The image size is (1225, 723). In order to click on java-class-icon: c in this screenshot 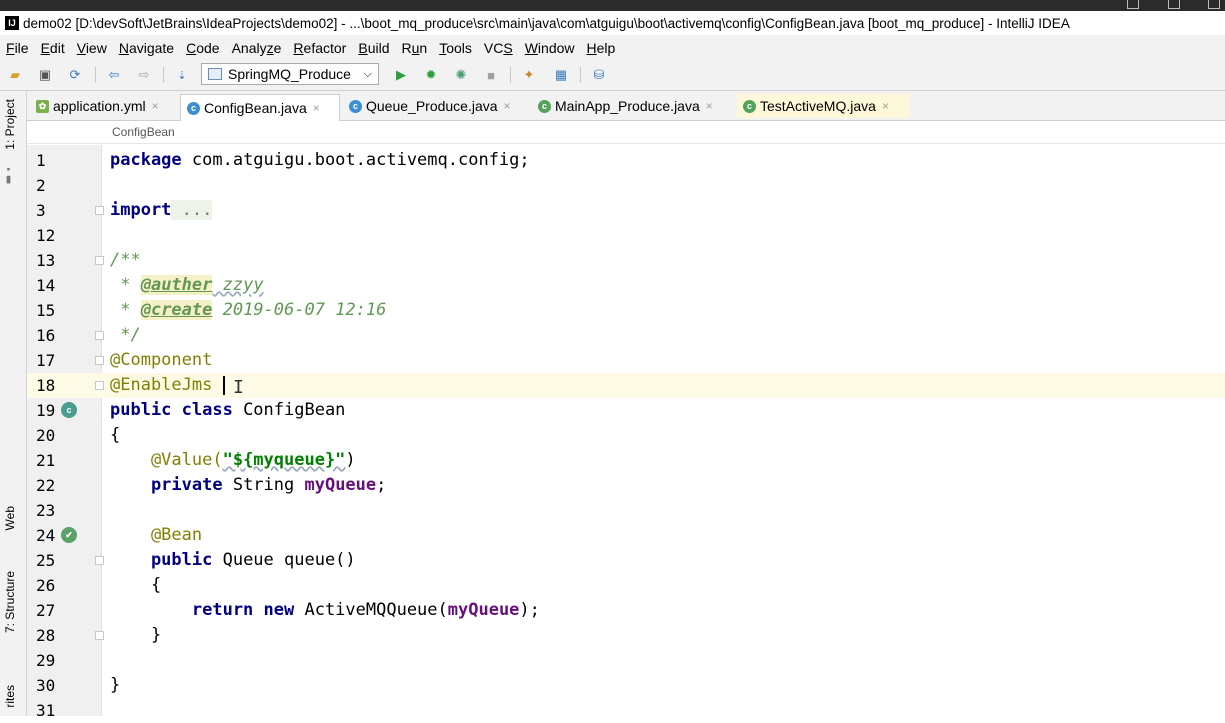, I will do `click(355, 106)`.